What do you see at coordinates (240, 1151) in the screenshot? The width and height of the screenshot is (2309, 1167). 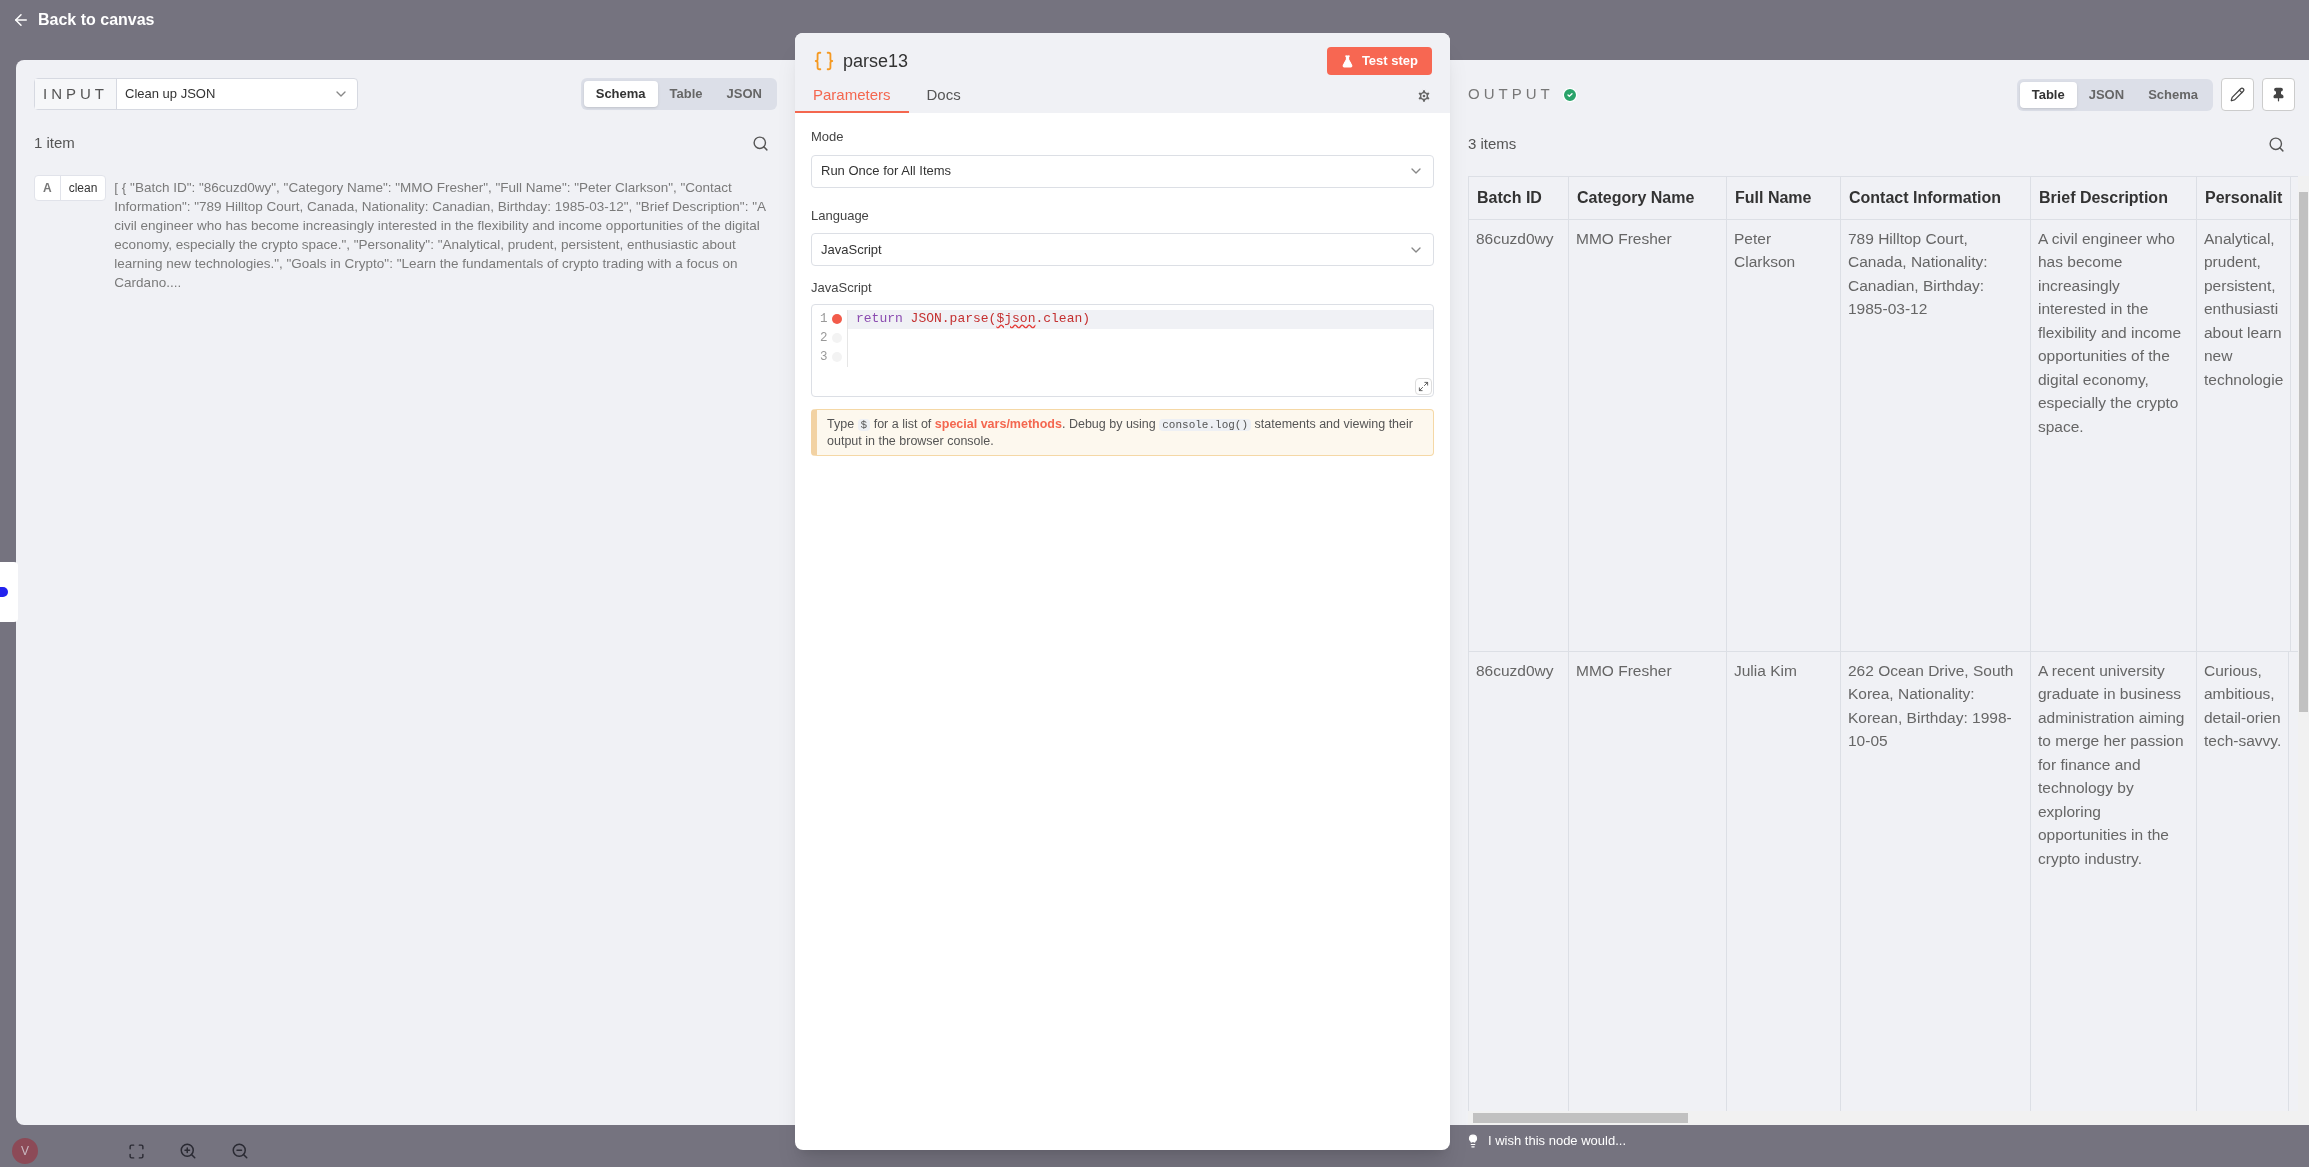 I see `zoom-out-icon` at bounding box center [240, 1151].